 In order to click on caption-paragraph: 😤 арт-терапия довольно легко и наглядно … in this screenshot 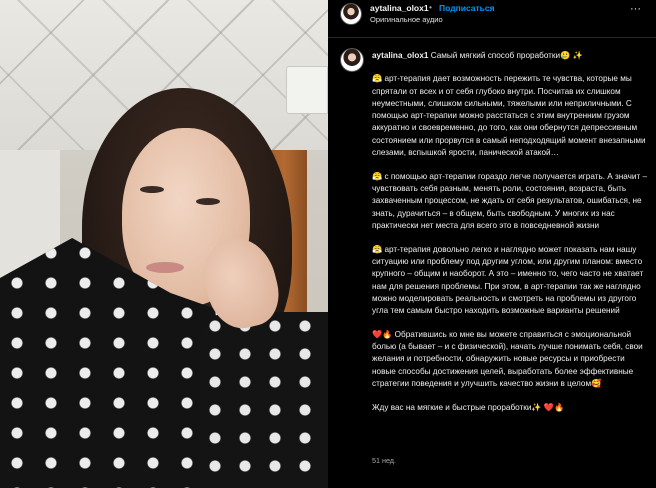, I will do `click(508, 280)`.